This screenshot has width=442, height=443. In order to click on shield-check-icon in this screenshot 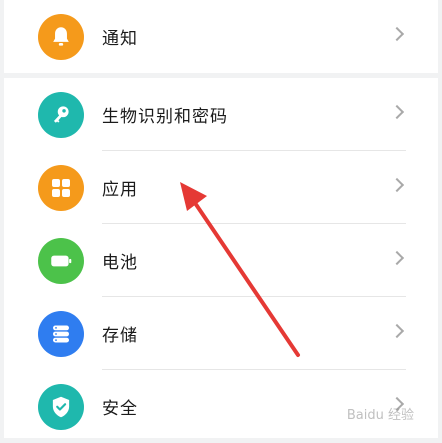, I will do `click(61, 407)`.